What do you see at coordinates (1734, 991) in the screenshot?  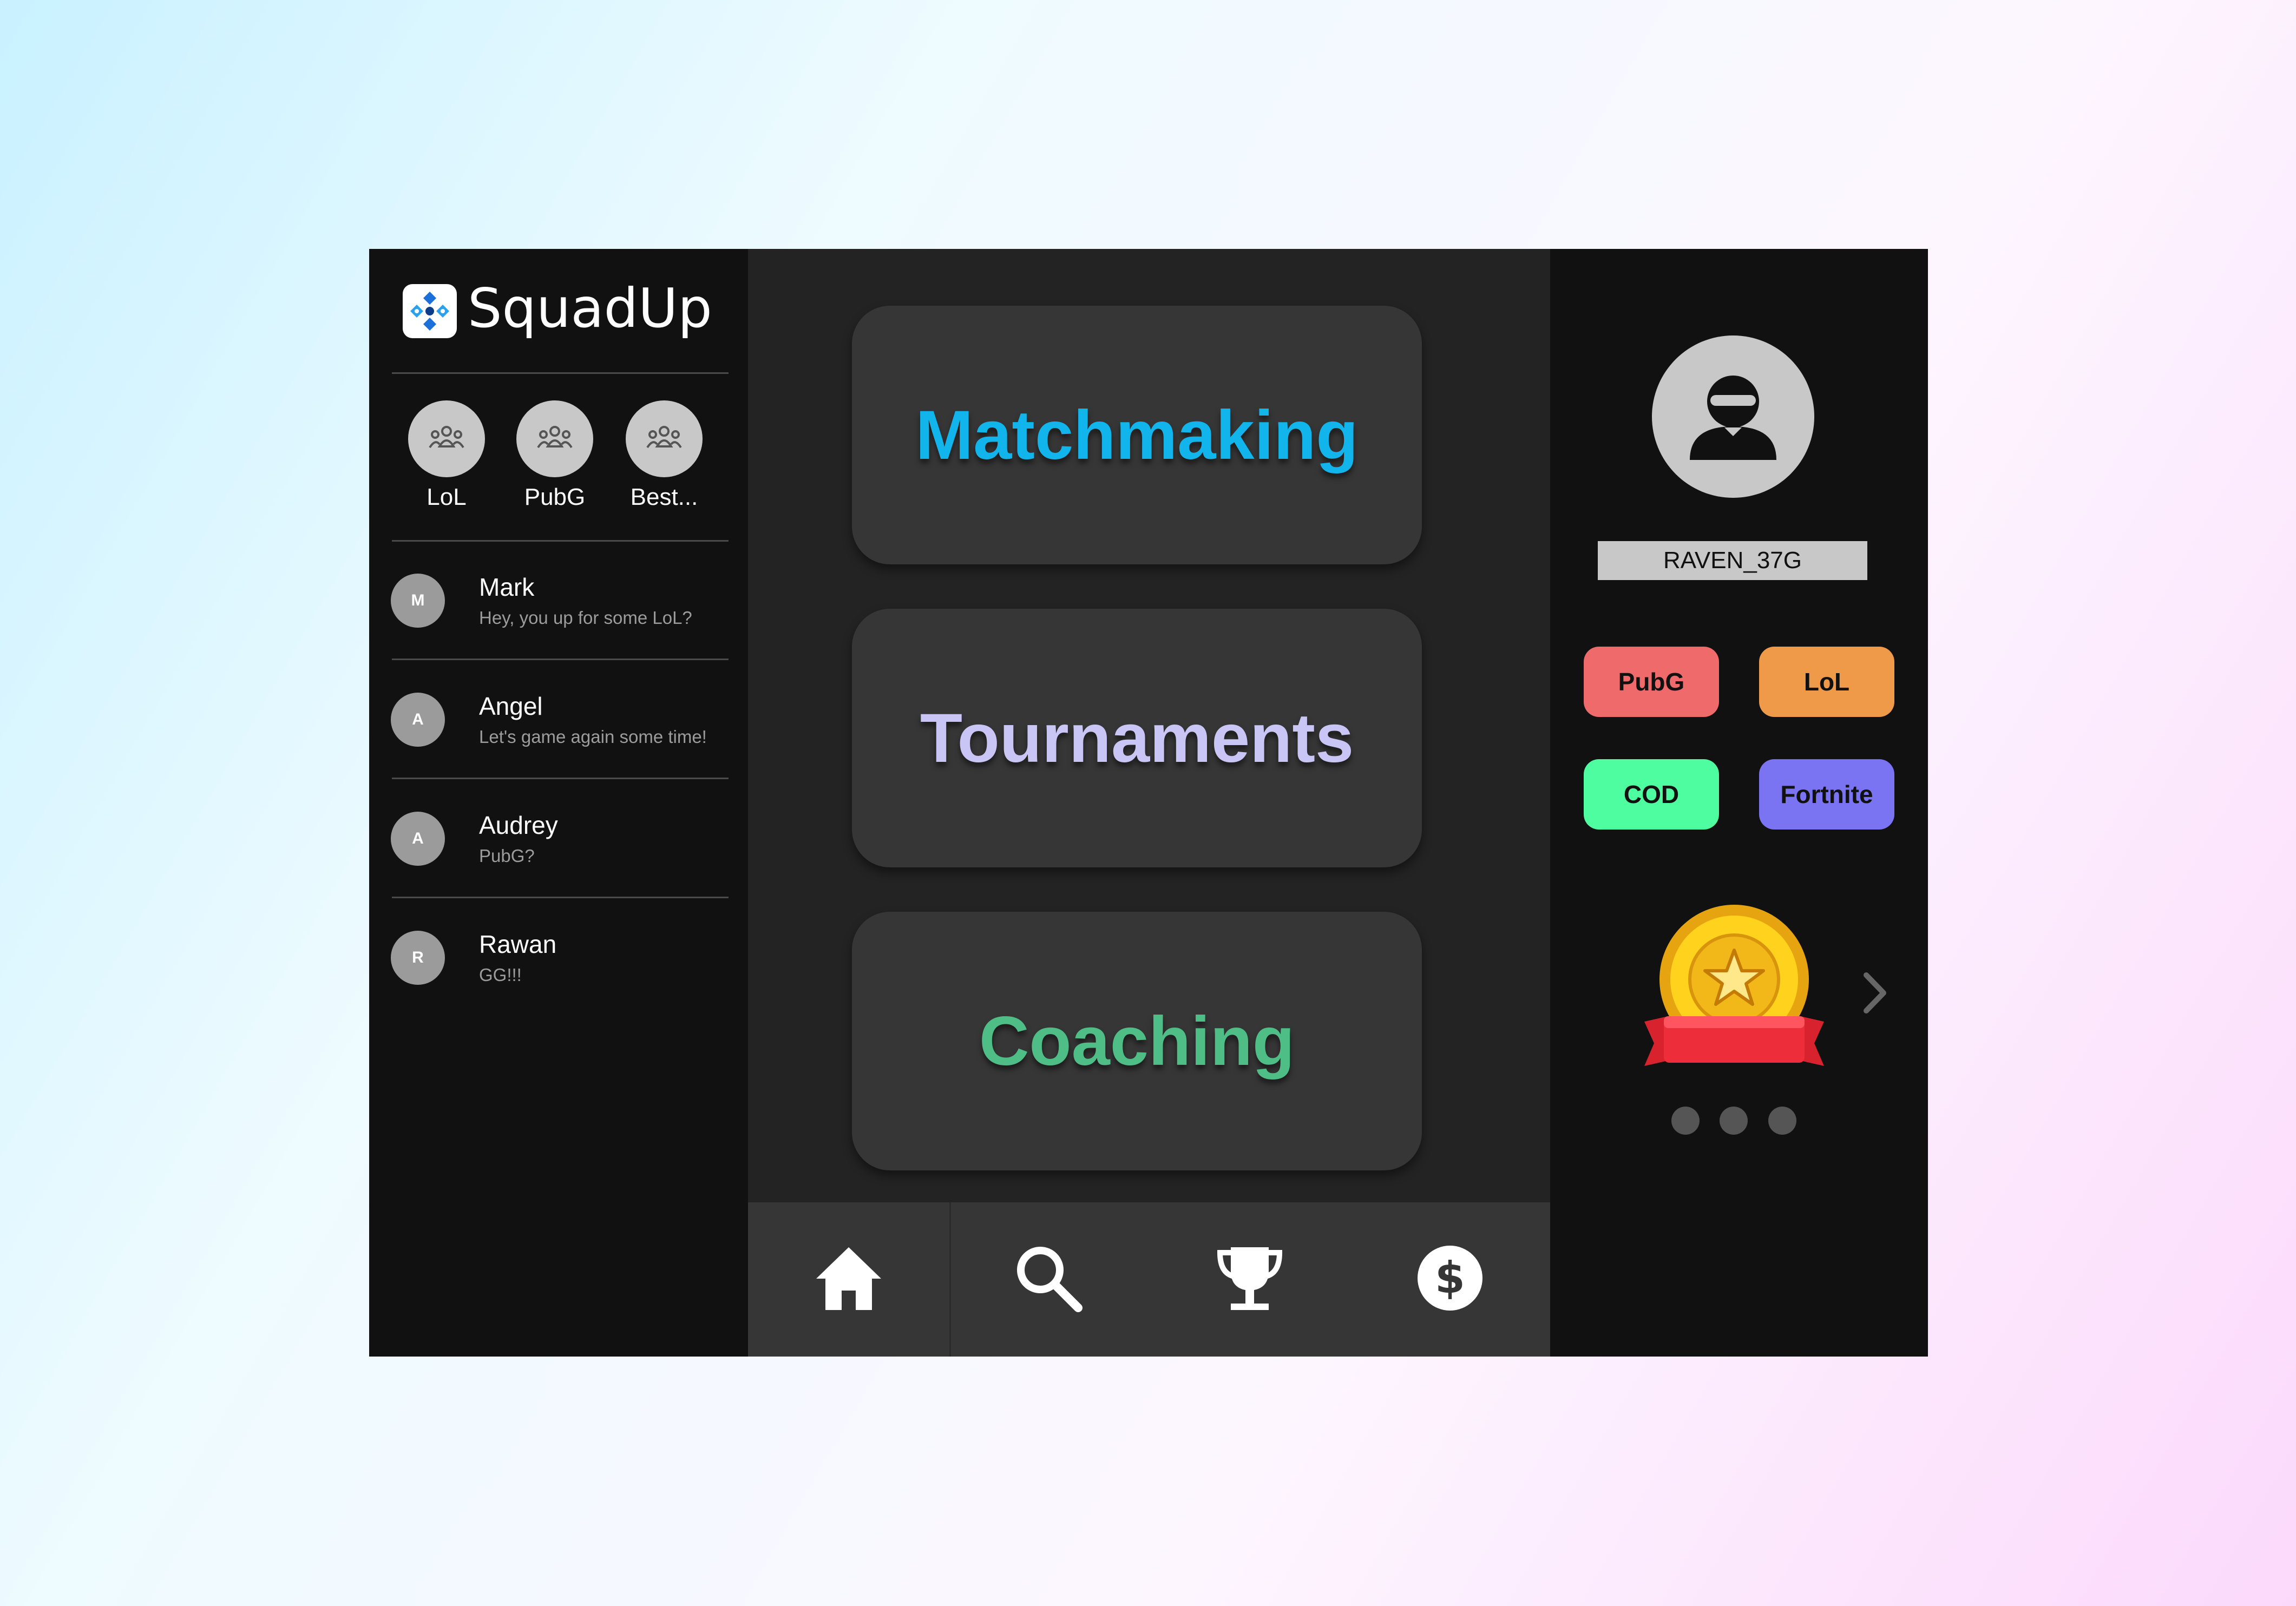 I see `medal-icon` at bounding box center [1734, 991].